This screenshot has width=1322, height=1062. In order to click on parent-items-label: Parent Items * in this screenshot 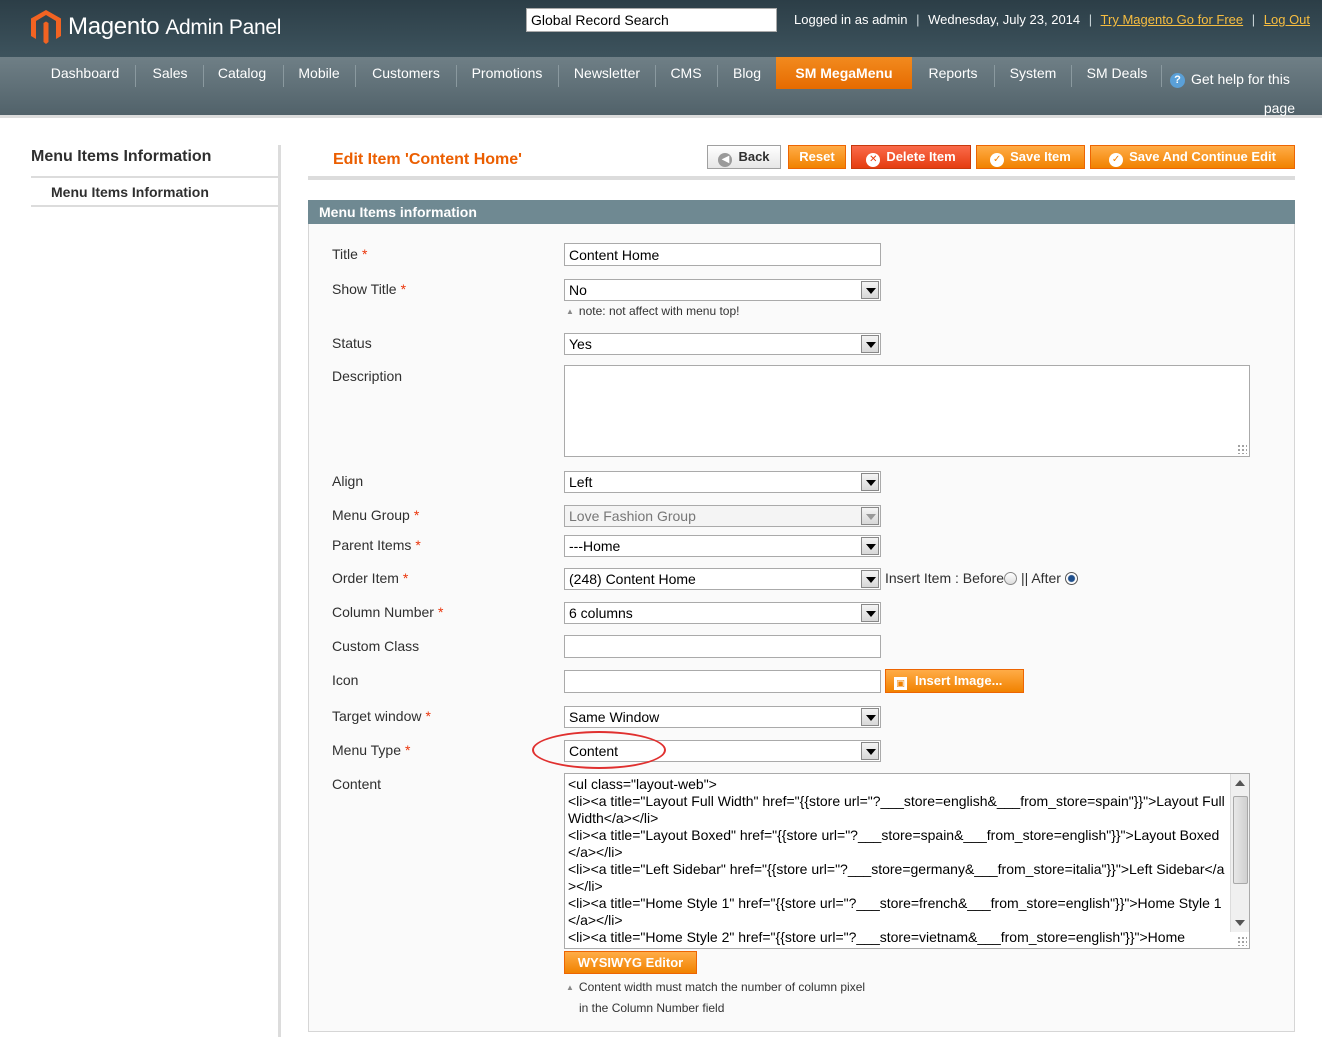, I will do `click(376, 545)`.